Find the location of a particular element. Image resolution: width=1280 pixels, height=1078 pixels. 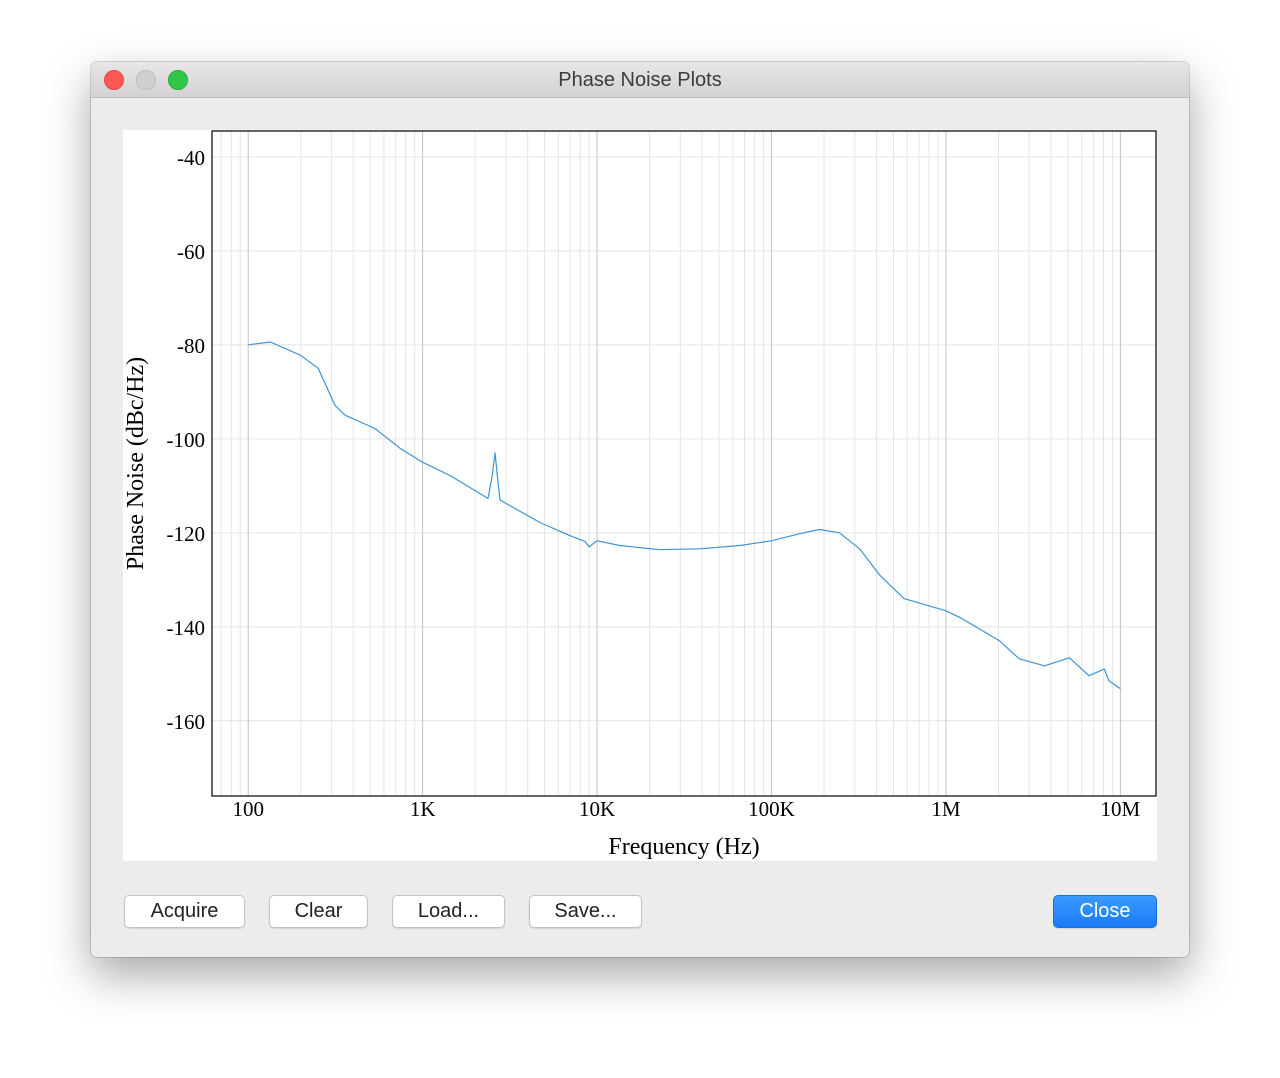

x-tick-label: 1K is located at coordinates (423, 809).